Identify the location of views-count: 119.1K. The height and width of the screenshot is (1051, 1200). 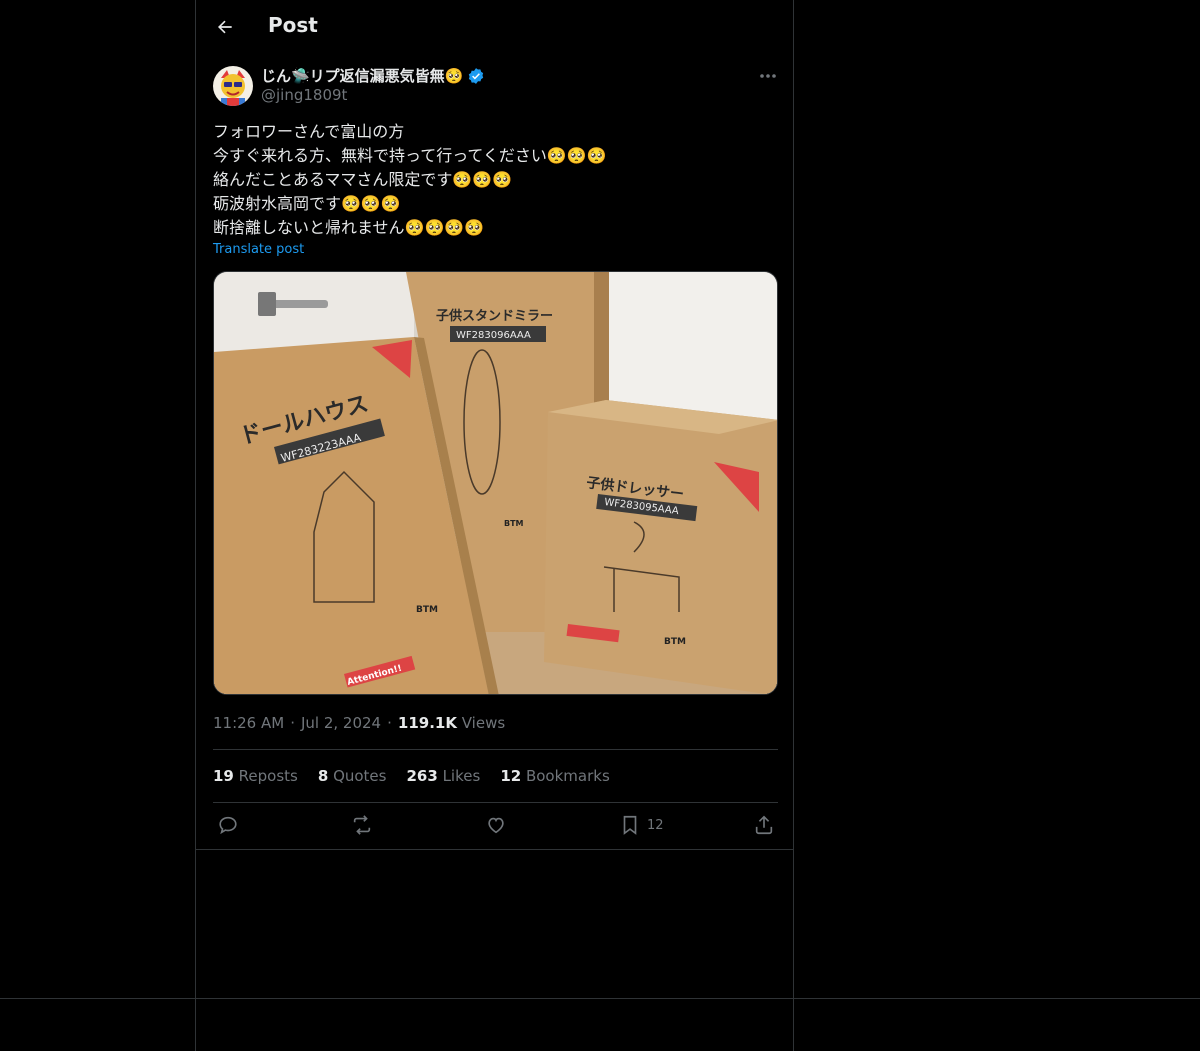
(427, 723).